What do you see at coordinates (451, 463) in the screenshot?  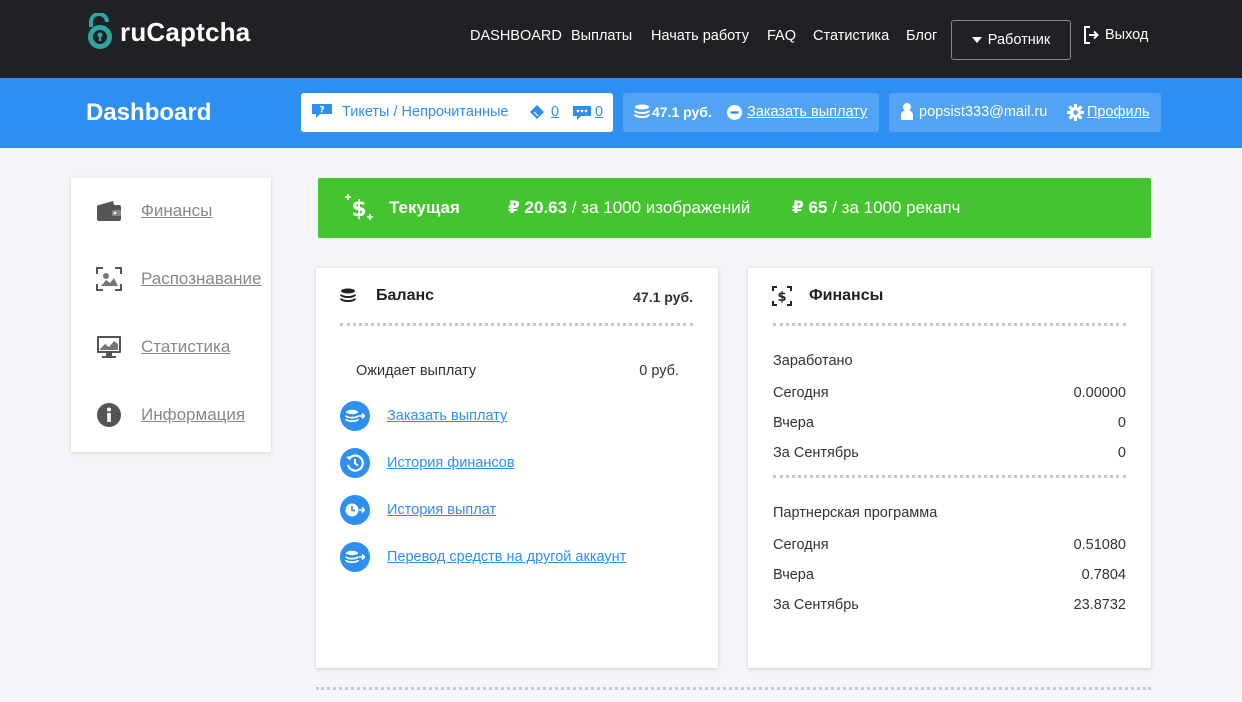 I see `link-label: История финансов` at bounding box center [451, 463].